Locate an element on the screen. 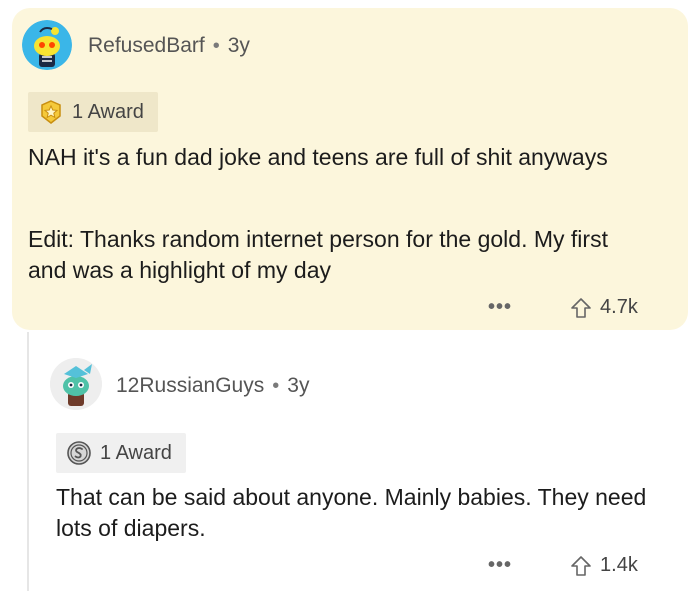 This screenshot has width=700, height=591. username-link: 12RussianGuys is located at coordinates (190, 386).